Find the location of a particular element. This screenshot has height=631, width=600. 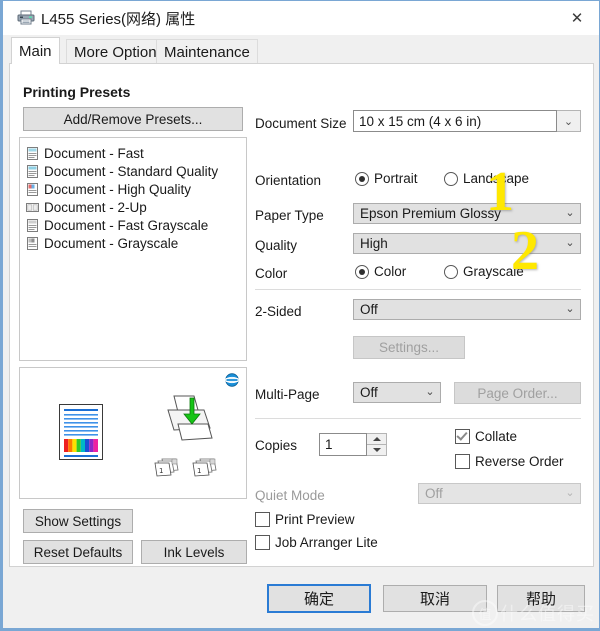

help-button: 帮助 is located at coordinates (541, 598).